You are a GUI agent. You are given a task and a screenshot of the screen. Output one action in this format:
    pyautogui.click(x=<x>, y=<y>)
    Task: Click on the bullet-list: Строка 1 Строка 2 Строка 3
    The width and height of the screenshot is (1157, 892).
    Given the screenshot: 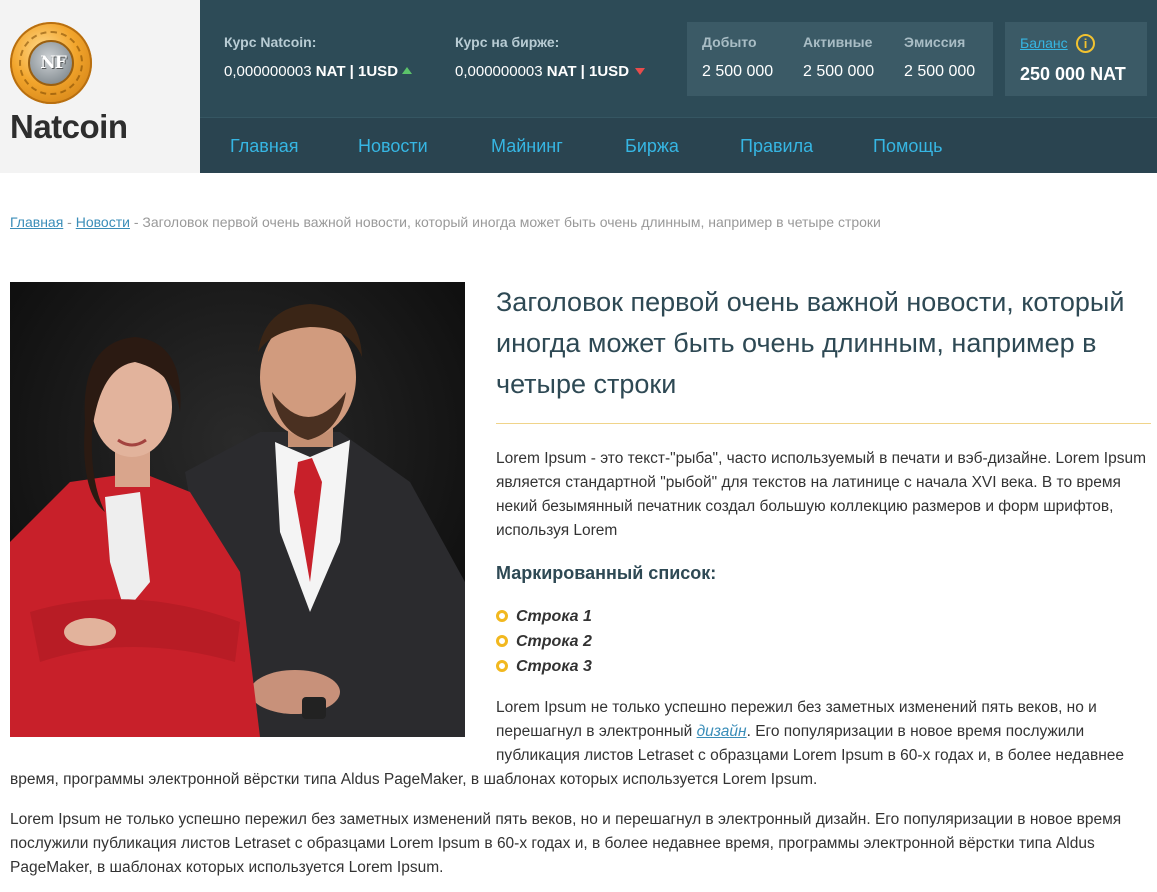 What is the action you would take?
    pyautogui.click(x=544, y=641)
    